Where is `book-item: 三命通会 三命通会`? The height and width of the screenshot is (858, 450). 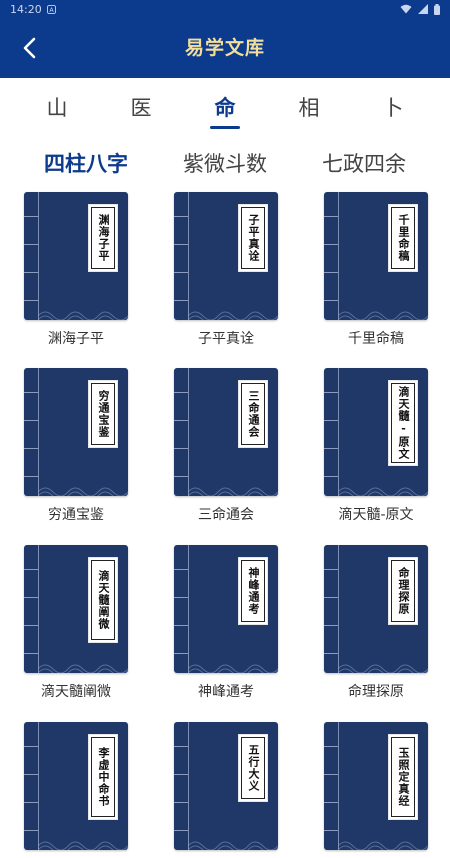
book-item: 三命通会 三命通会 is located at coordinates (226, 446).